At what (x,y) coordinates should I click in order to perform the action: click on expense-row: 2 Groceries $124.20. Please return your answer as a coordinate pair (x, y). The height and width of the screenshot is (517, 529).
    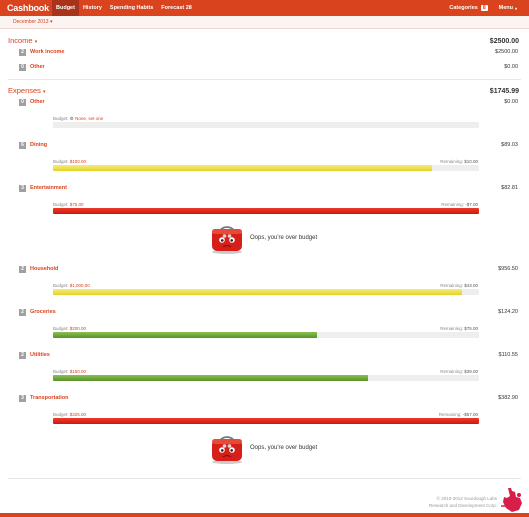
    Looking at the image, I should click on (264, 314).